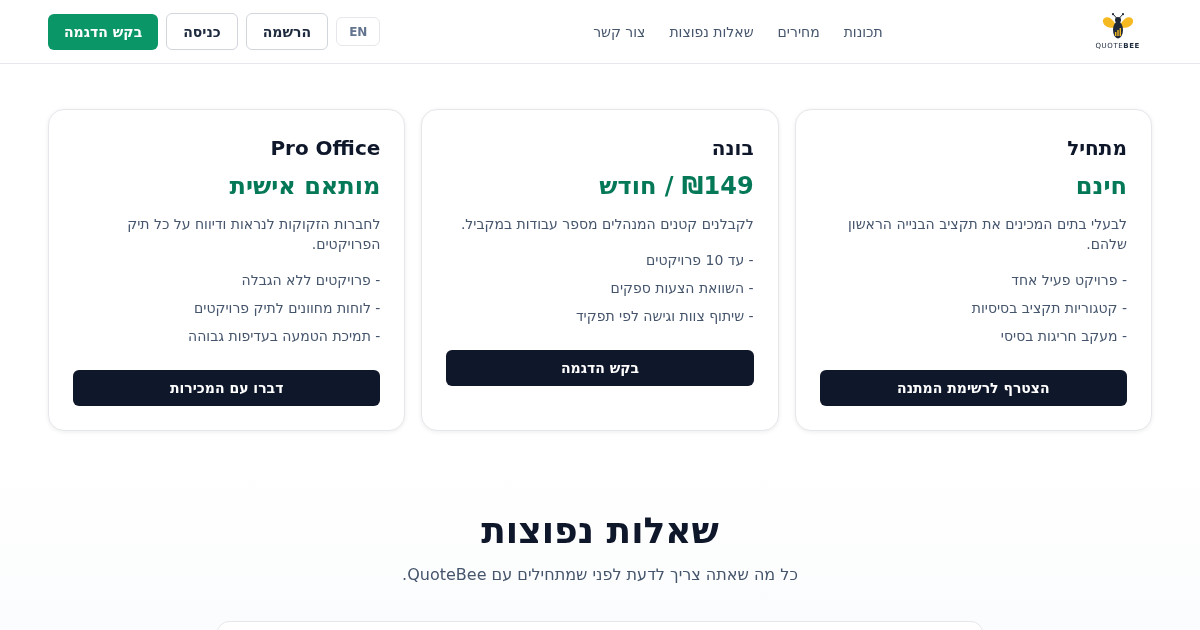  I want to click on plan-feature: - פרויקט פעיל אחד, so click(1068, 280).